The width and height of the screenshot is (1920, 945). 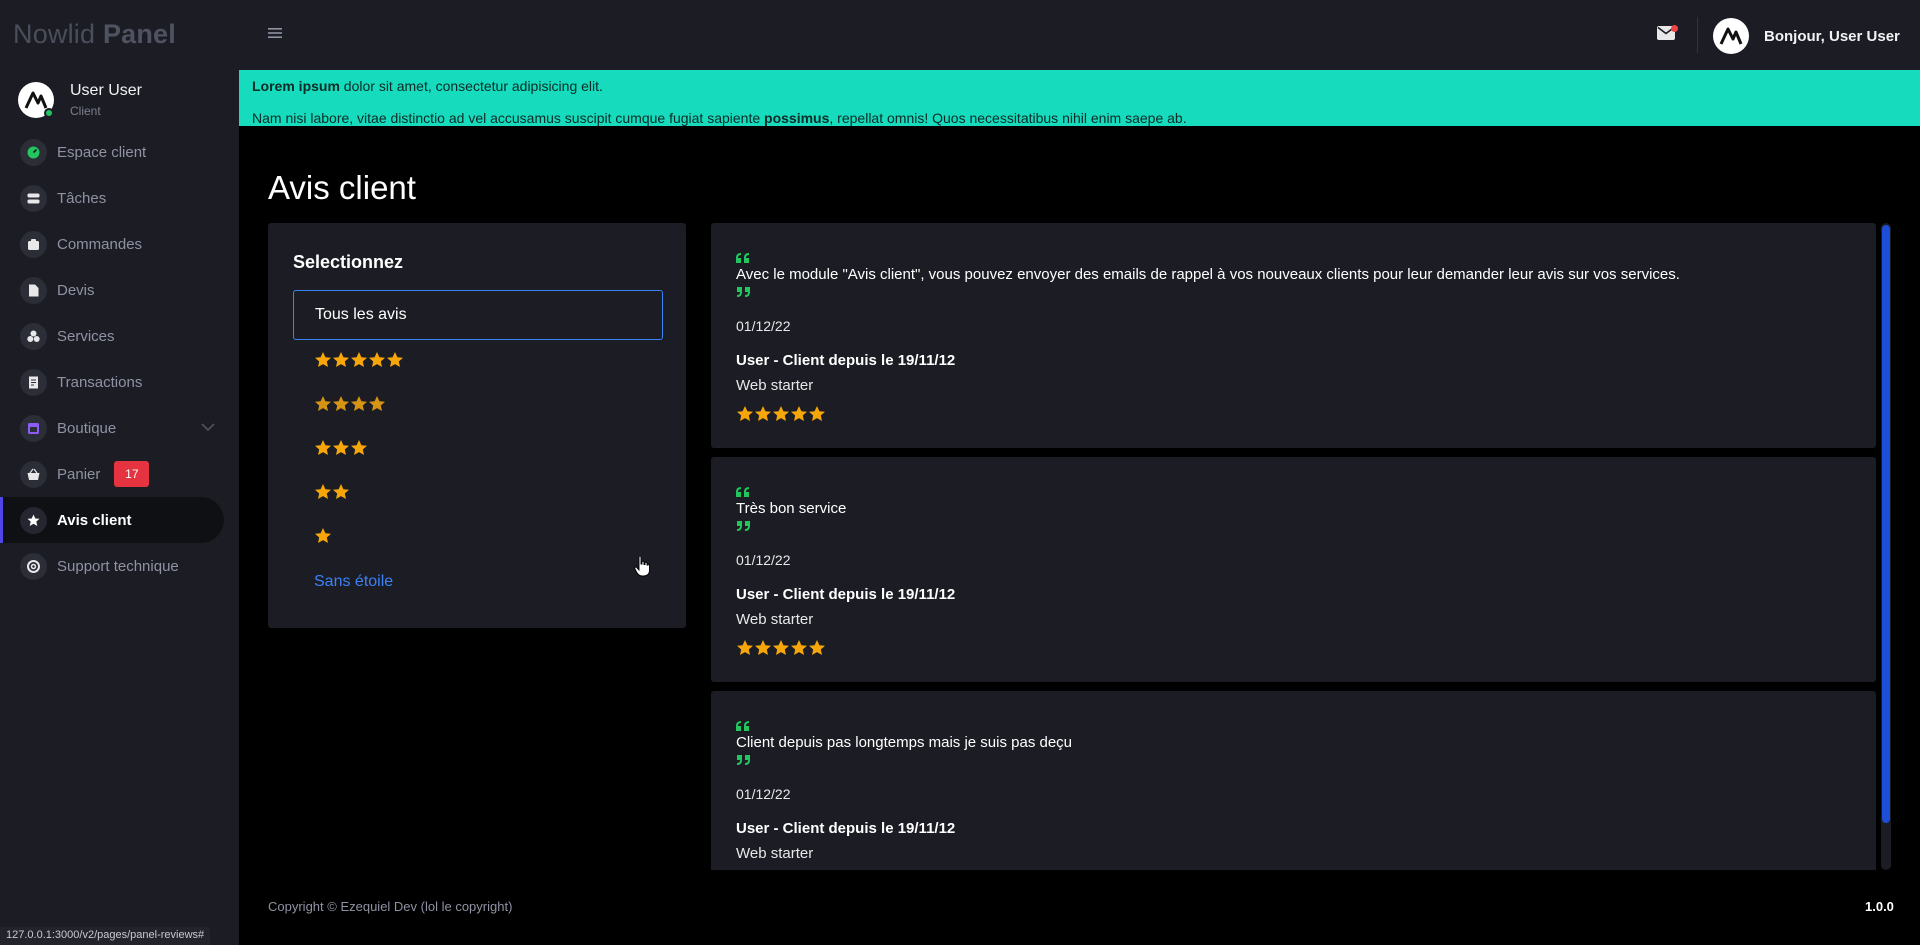 What do you see at coordinates (478, 450) in the screenshot?
I see `filter-option-3-stars` at bounding box center [478, 450].